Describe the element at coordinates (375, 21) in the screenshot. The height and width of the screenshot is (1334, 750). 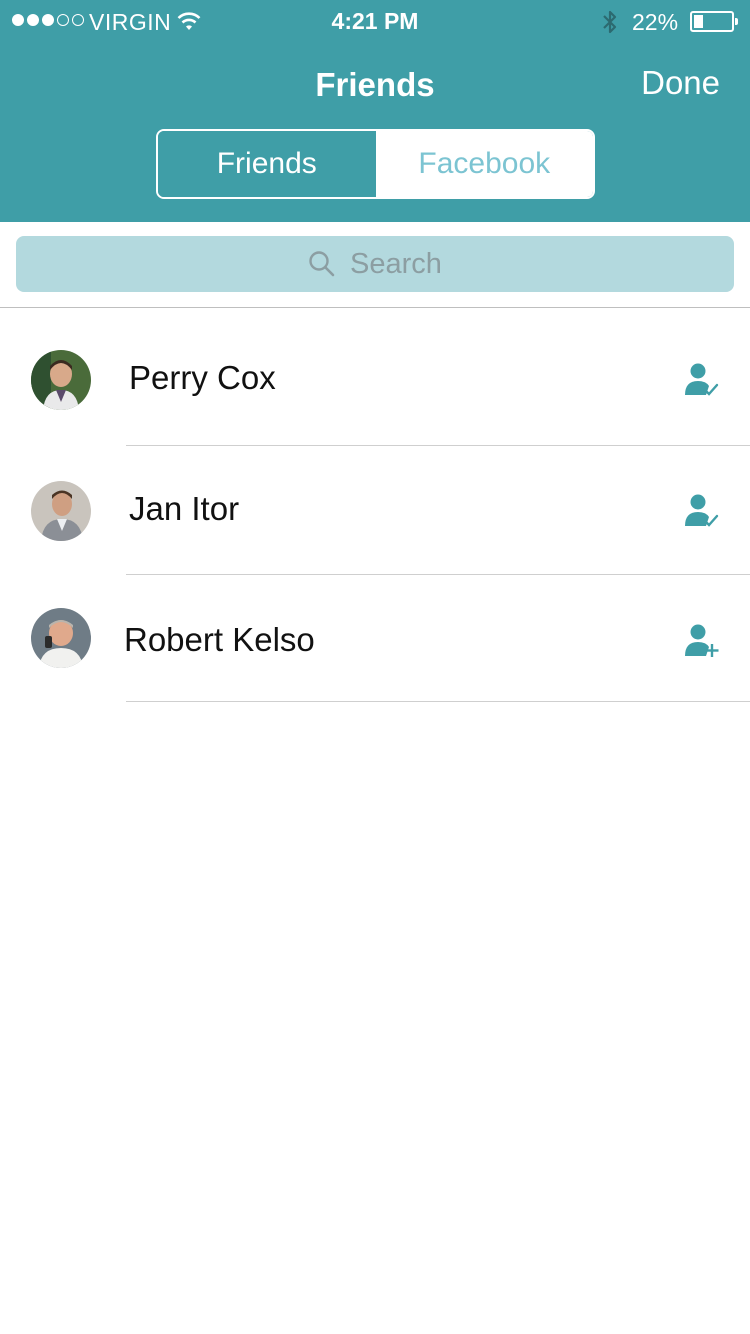
I see `status-bar: VIRGIN 4:21 PM 22%` at that location.